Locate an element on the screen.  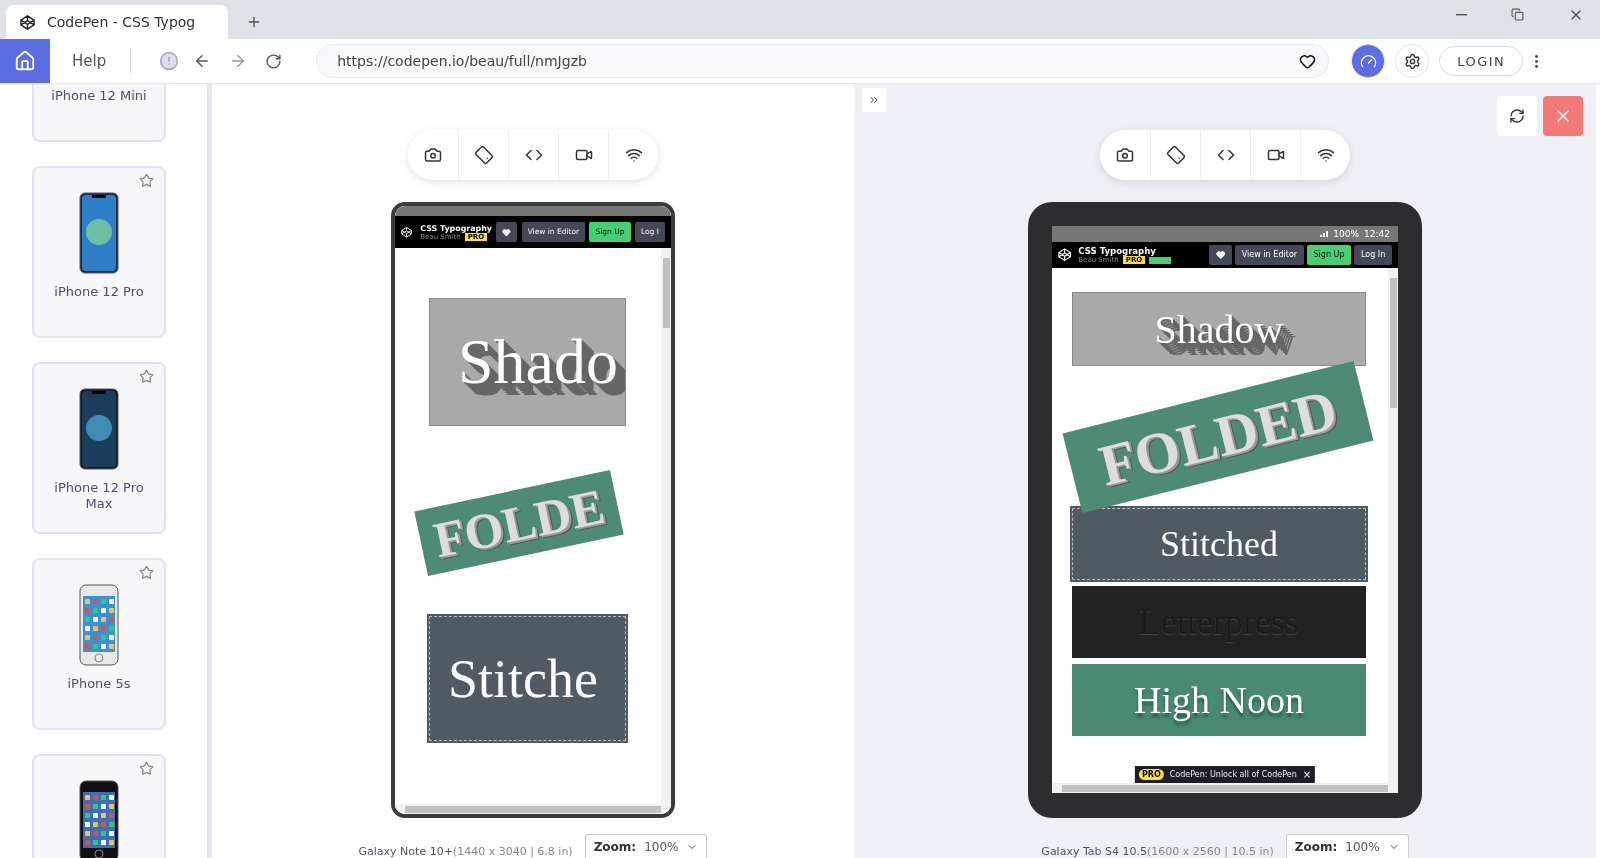
sample-heading: Stitched is located at coordinates (1219, 544).